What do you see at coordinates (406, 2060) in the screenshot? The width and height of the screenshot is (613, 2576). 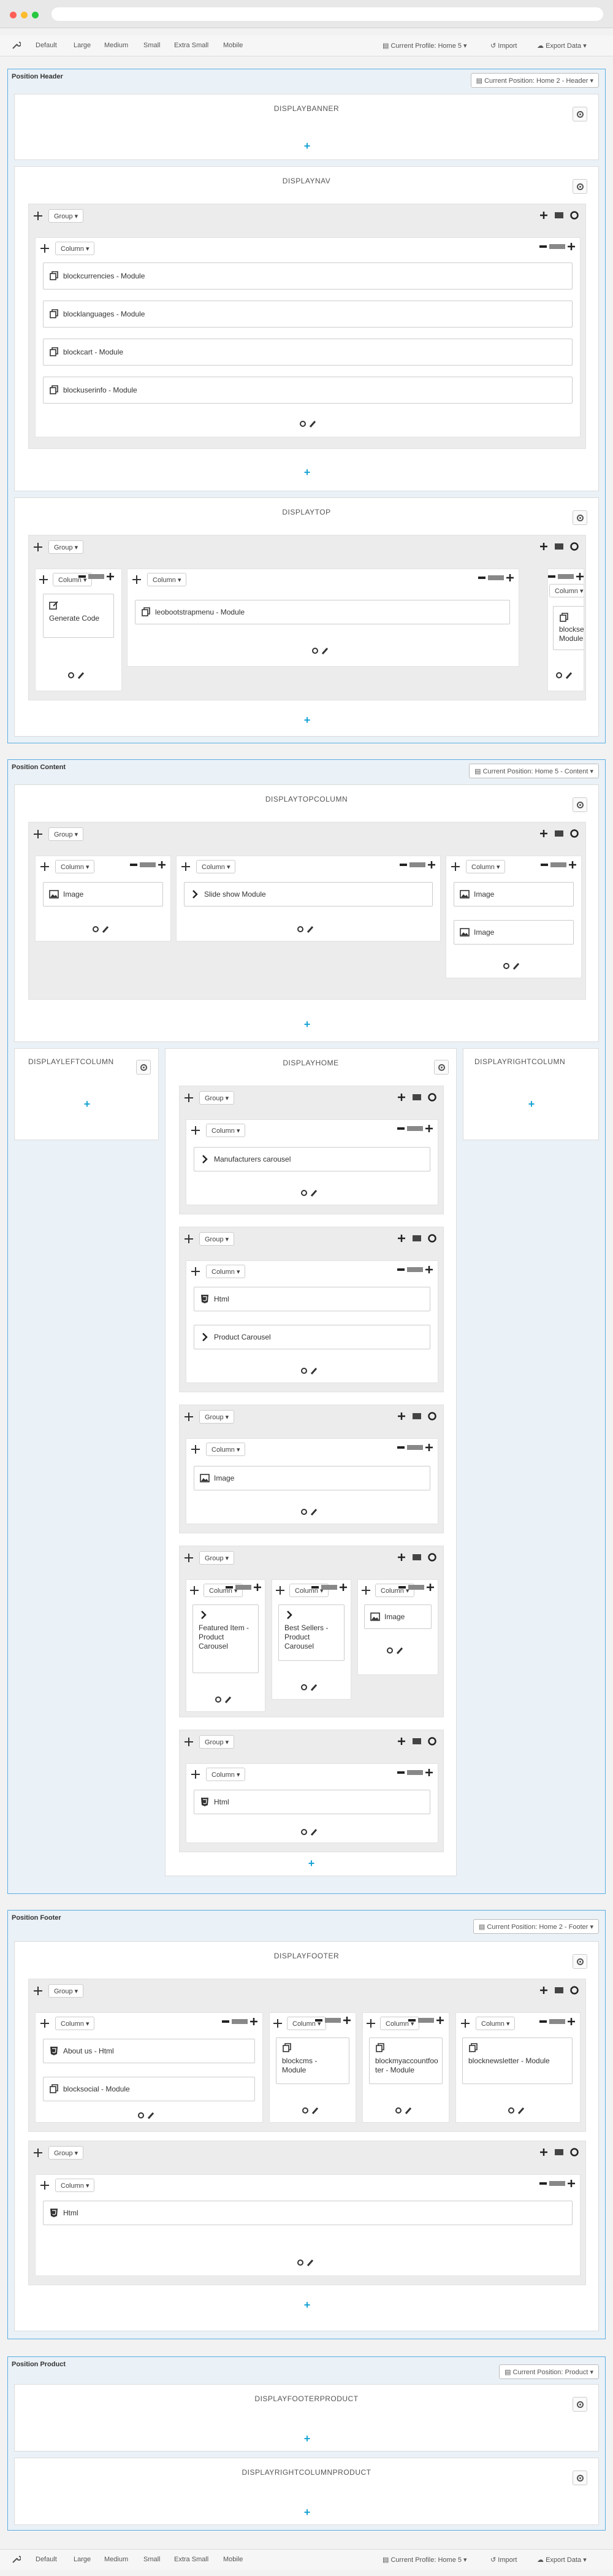 I see `module-blockmyaccountfooter: blockmyaccountfooter - Module` at bounding box center [406, 2060].